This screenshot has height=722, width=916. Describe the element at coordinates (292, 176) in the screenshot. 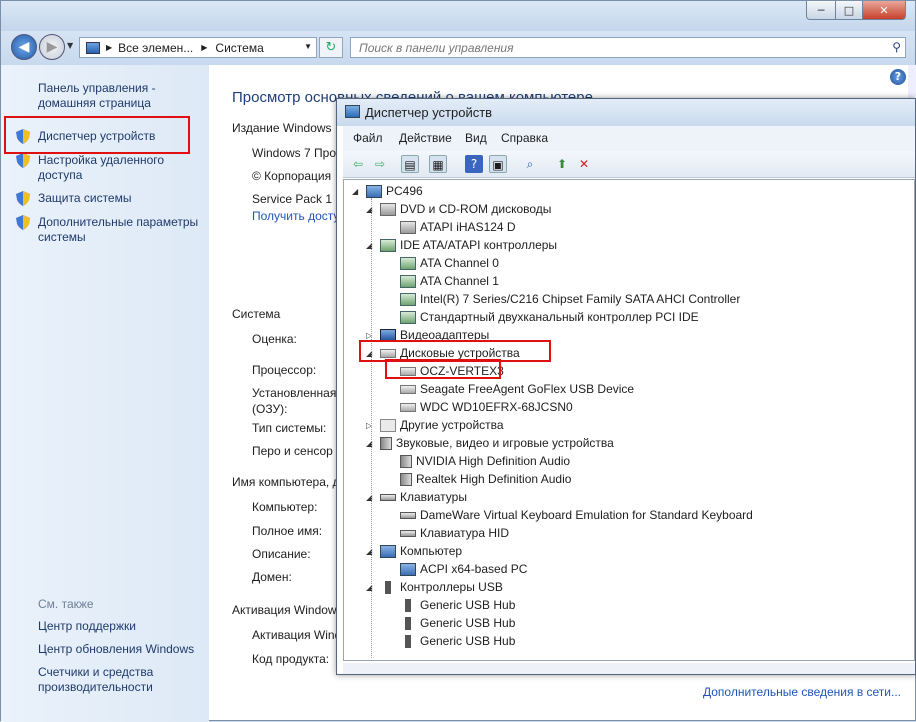

I see `edition-line: © Корпорация` at that location.